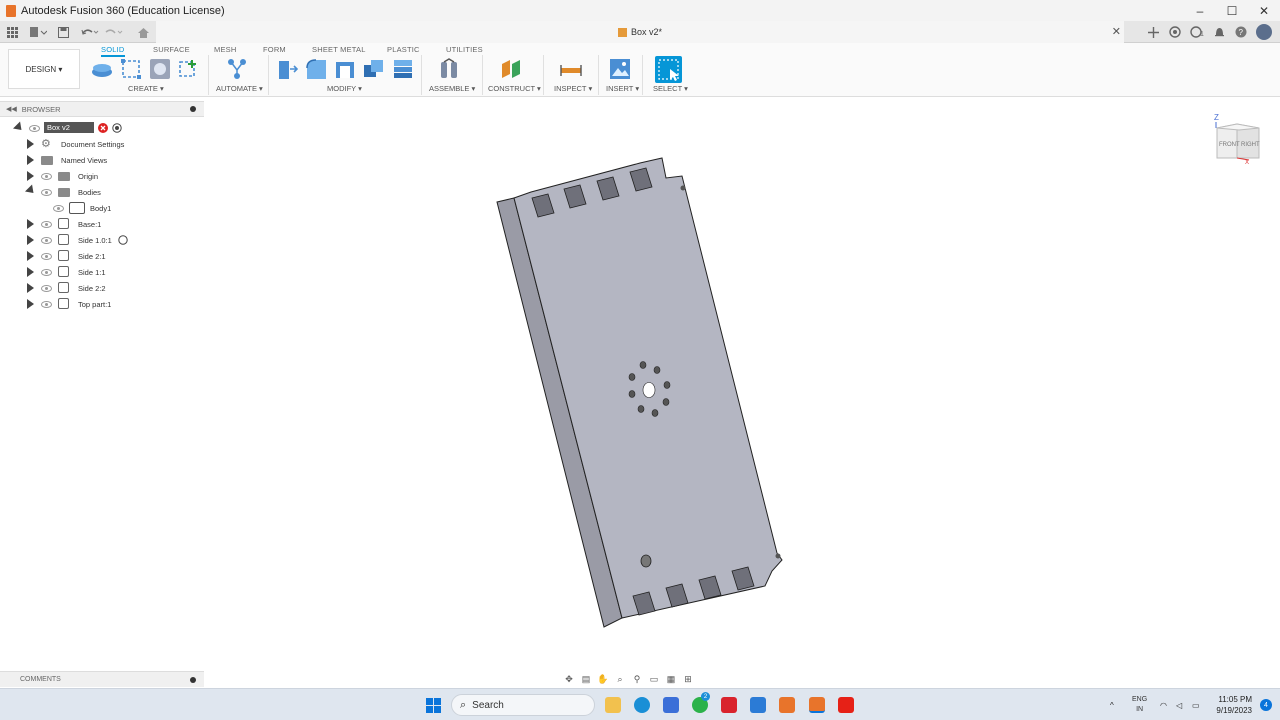 The image size is (1280, 720). I want to click on tree-row-component: Base:1, so click(102, 224).